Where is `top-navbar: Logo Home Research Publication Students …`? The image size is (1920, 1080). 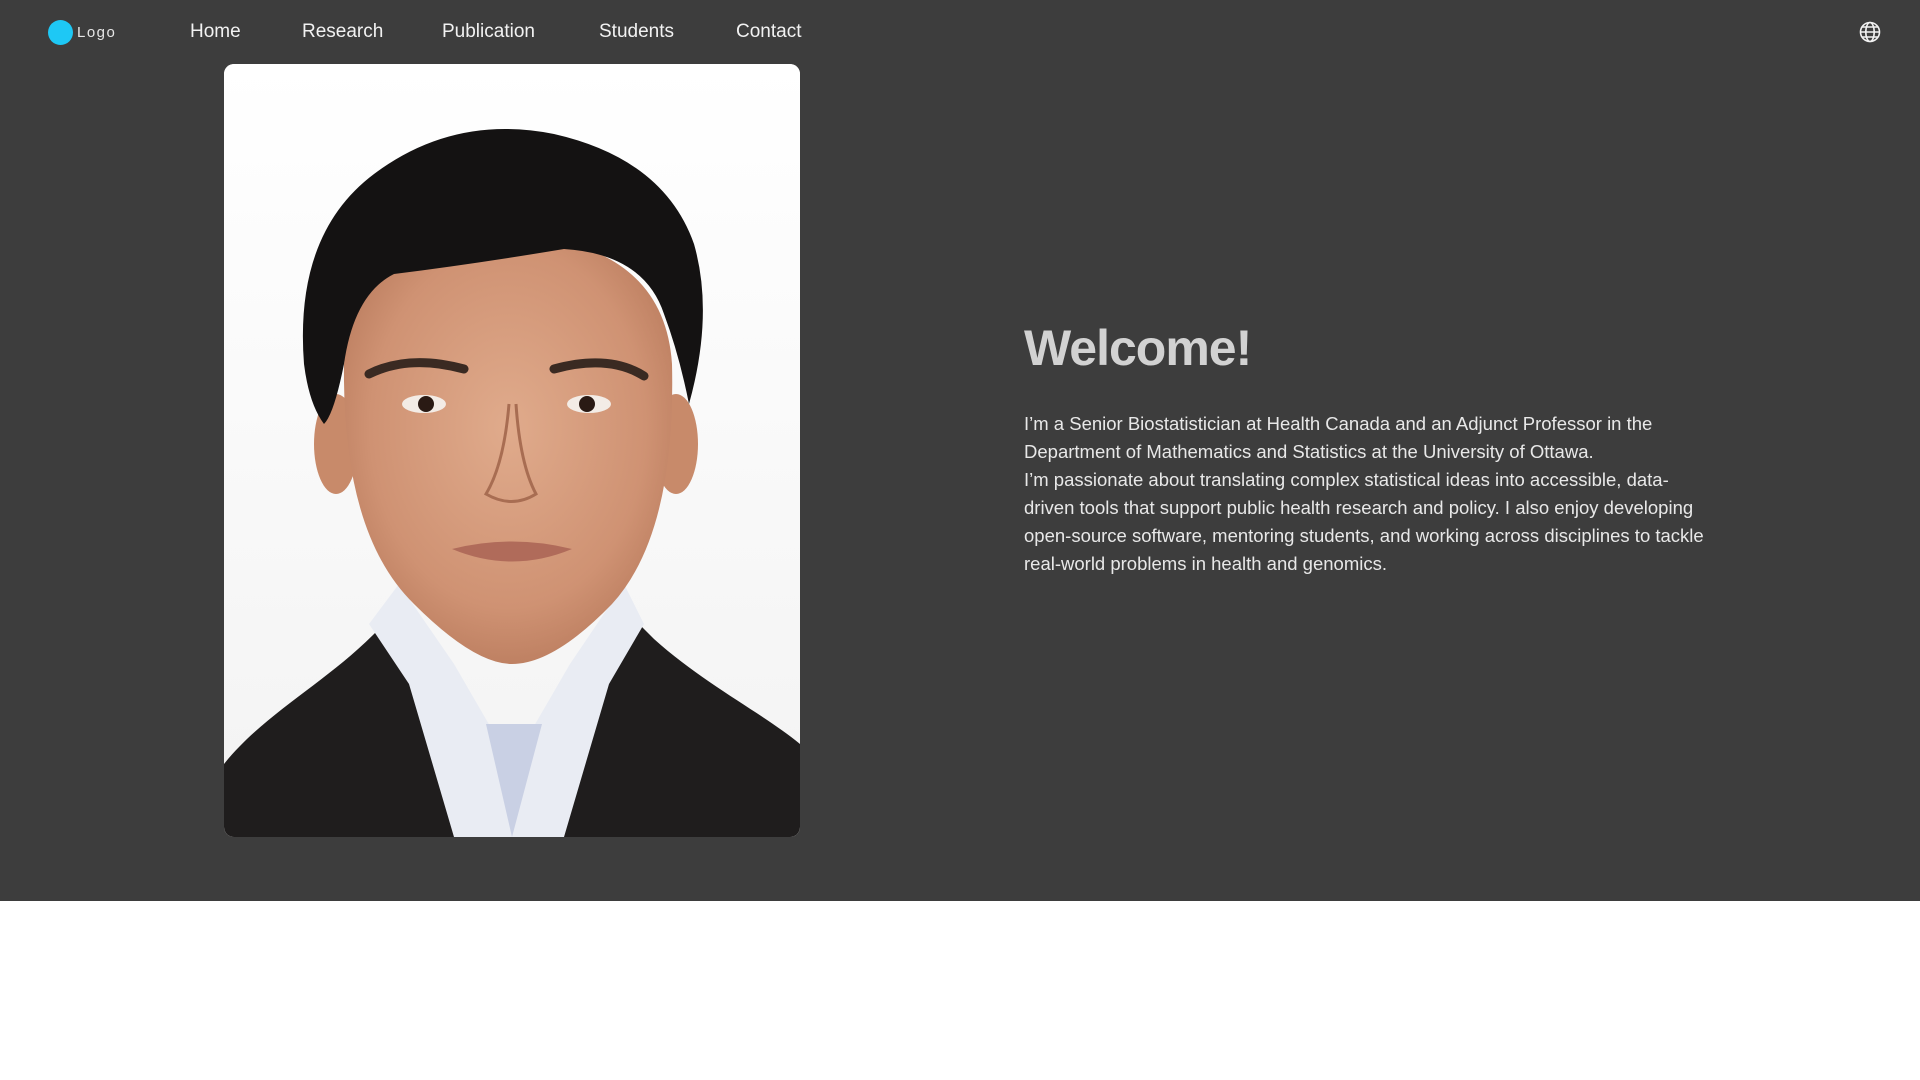
top-navbar: Logo Home Research Publication Students … is located at coordinates (960, 32).